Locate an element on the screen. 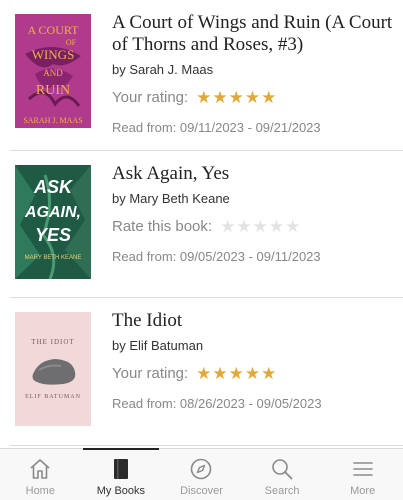  tab-label: Search is located at coordinates (282, 491).